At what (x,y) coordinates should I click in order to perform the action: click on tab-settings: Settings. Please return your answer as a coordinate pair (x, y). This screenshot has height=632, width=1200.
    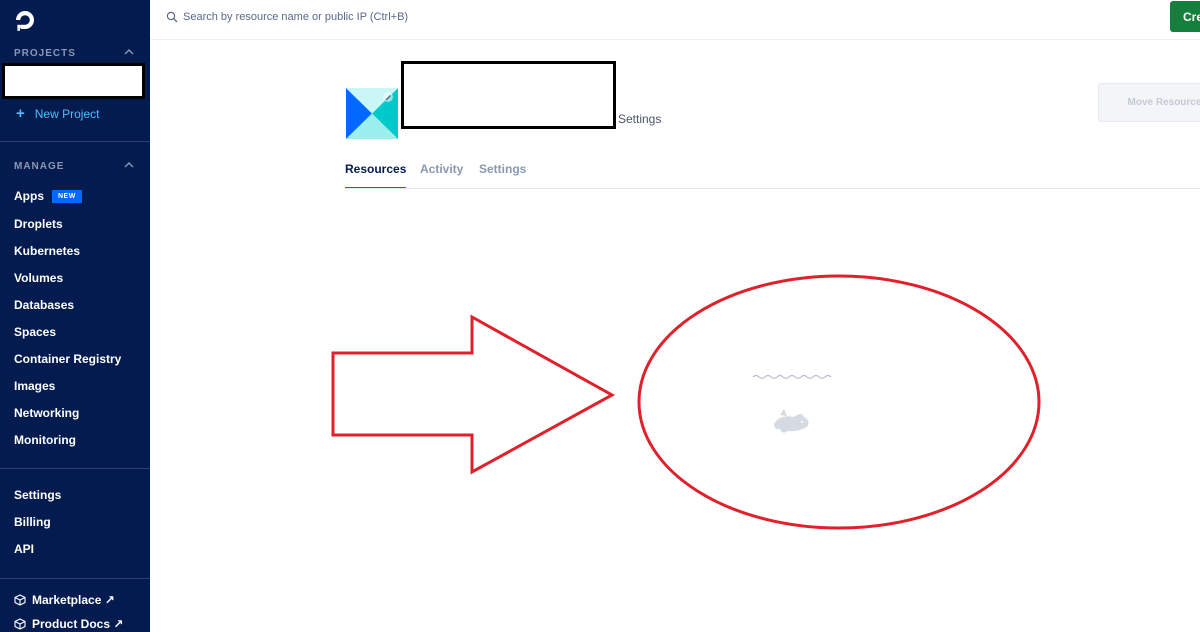
    Looking at the image, I should click on (502, 175).